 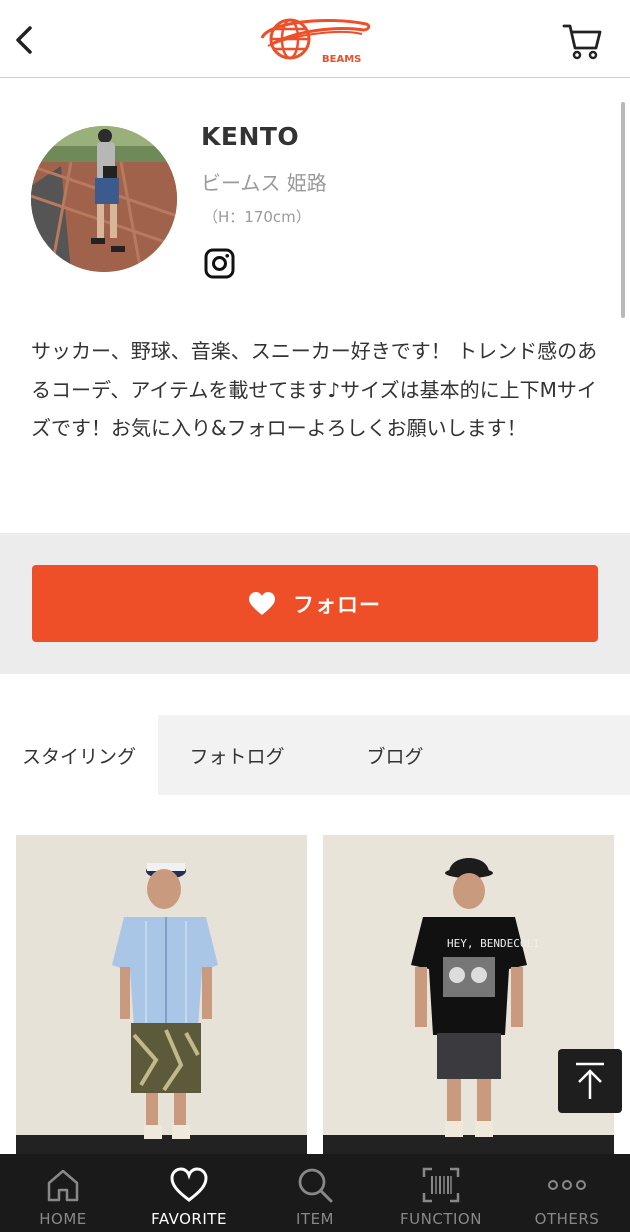 I want to click on nav-item: ITEM, so click(x=315, y=1193).